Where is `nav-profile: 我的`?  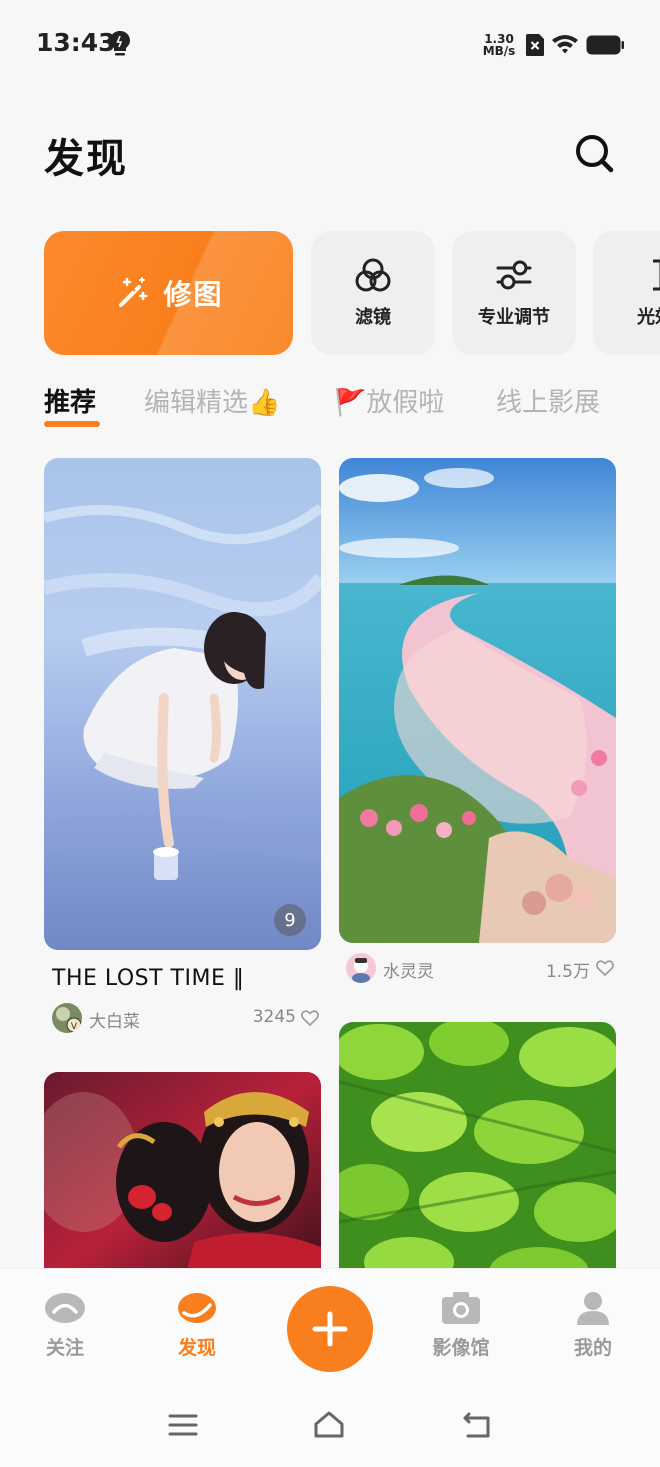
nav-profile: 我的 is located at coordinates (593, 1325).